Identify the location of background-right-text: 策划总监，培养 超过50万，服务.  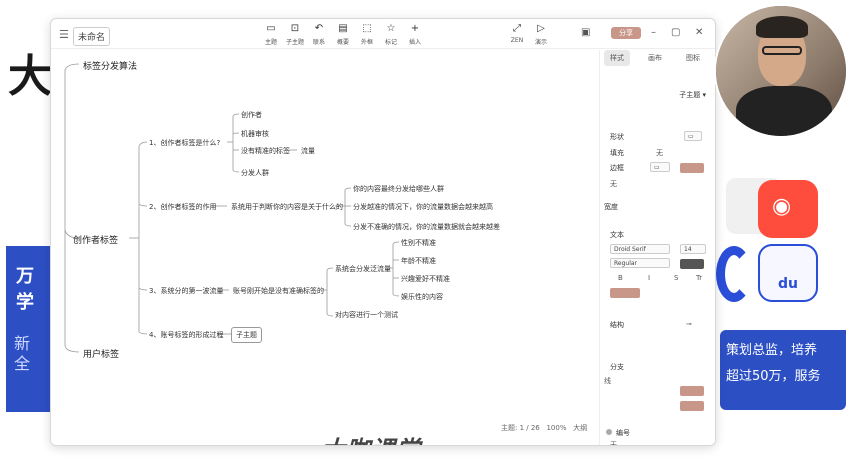
(783, 370).